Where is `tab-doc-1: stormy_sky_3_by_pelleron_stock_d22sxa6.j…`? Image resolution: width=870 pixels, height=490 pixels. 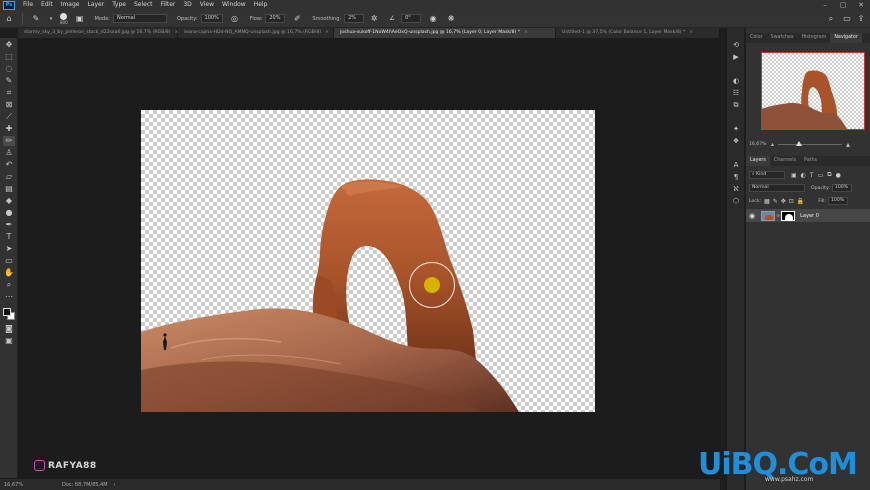 tab-doc-1: stormy_sky_3_by_pelleron_stock_d22sxa6.j… is located at coordinates (98, 33).